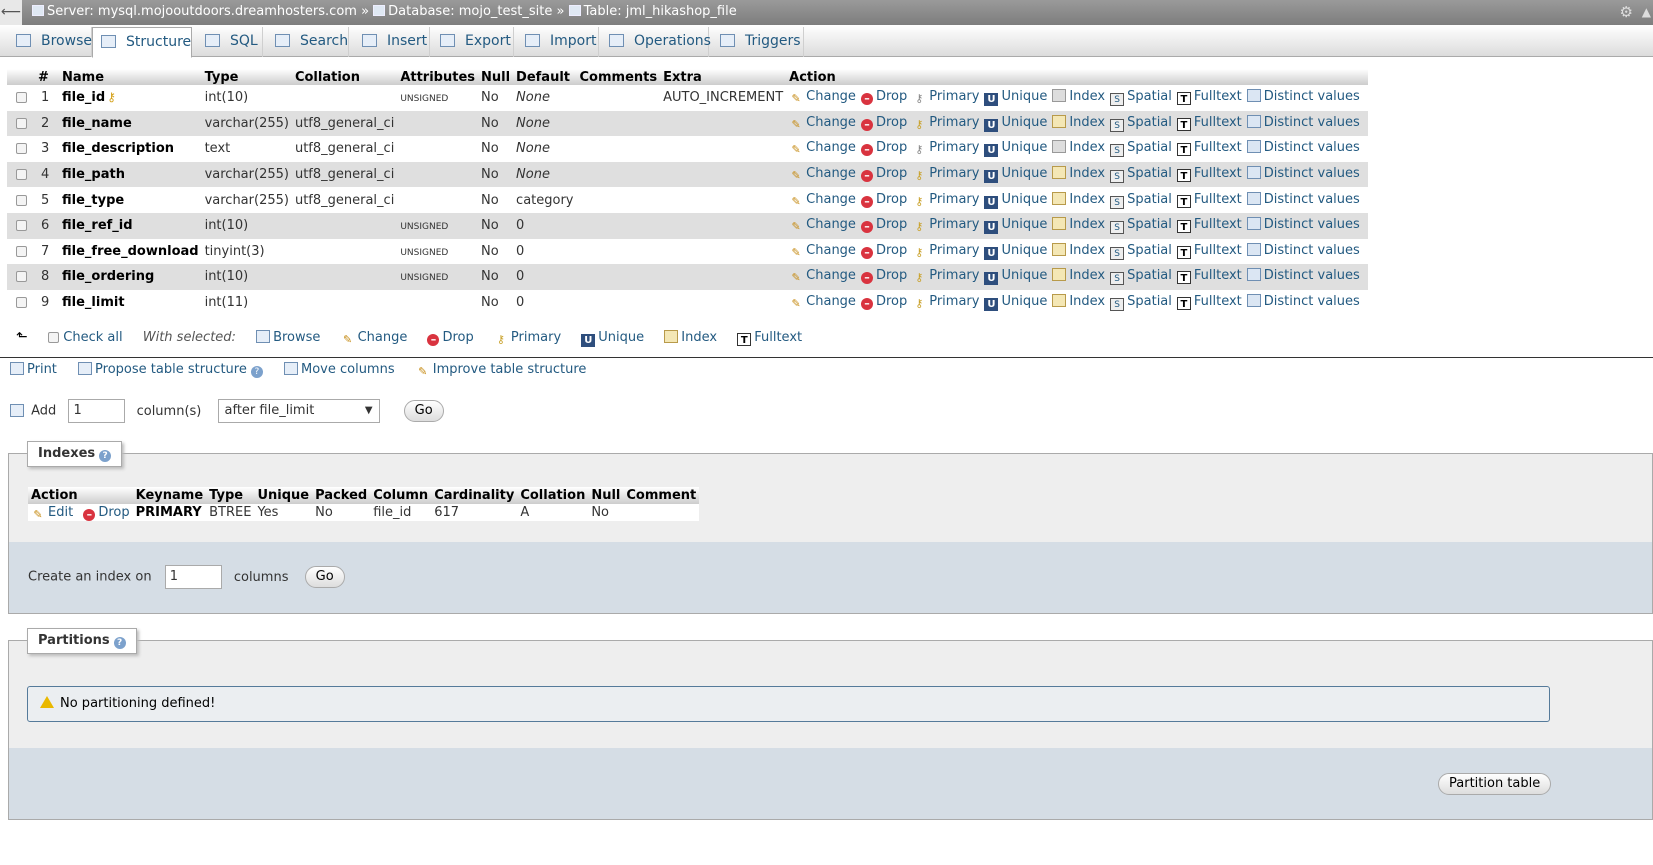  Describe the element at coordinates (618, 77) in the screenshot. I see `header-comments: Comments` at that location.